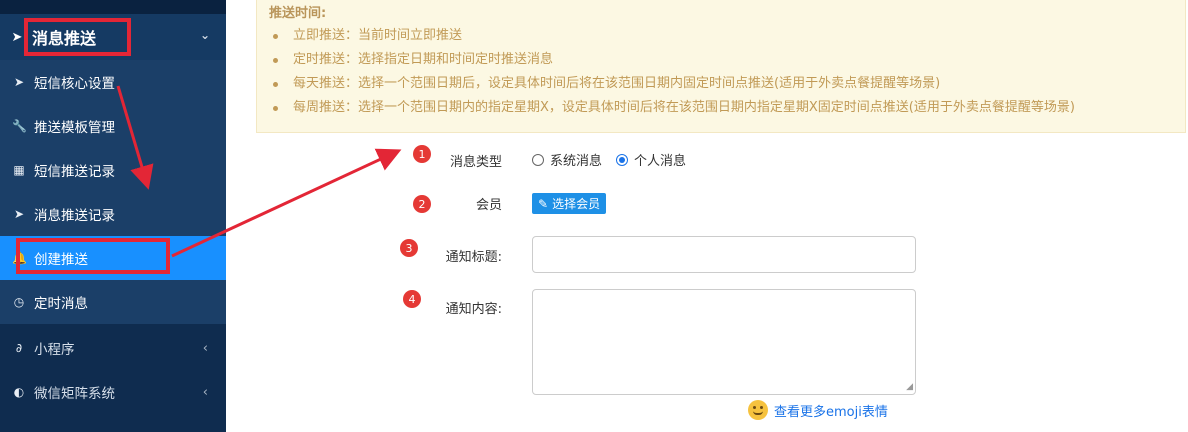 The image size is (1188, 432). What do you see at coordinates (422, 204) in the screenshot?
I see `annotation-badge-2: 2` at bounding box center [422, 204].